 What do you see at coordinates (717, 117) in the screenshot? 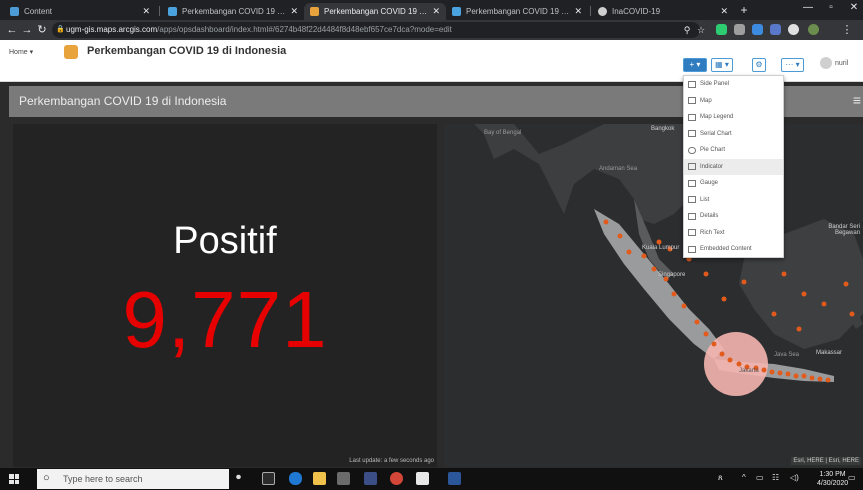
I see `menu-item-label: Map Legend` at bounding box center [717, 117].